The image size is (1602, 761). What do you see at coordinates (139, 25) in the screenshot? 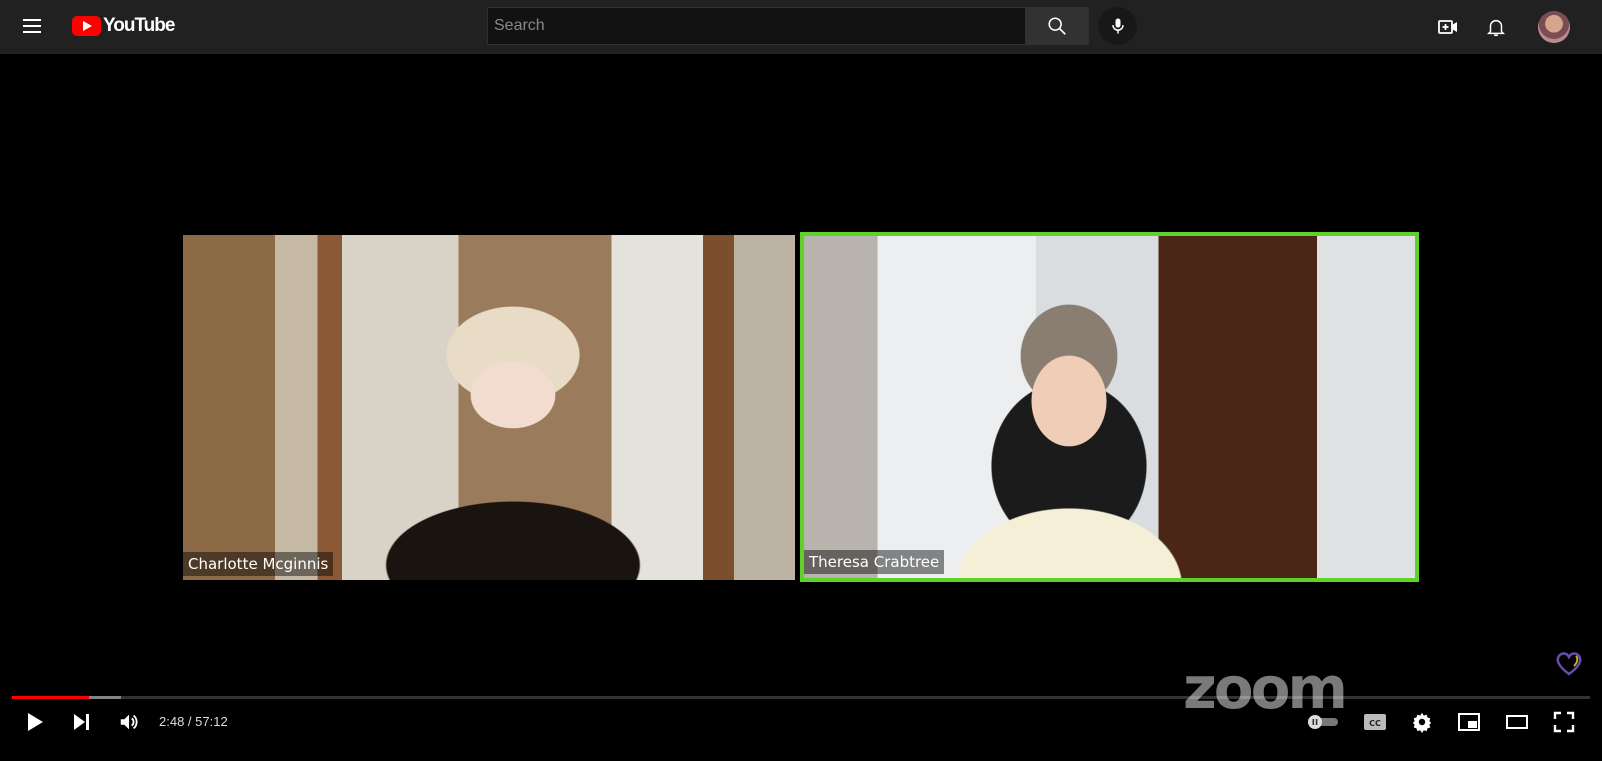
I see `logo-text: YouTube` at bounding box center [139, 25].